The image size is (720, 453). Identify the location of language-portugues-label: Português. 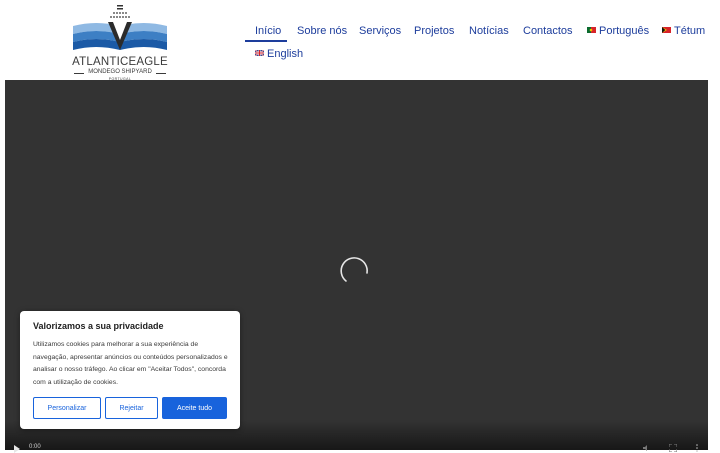
(624, 31).